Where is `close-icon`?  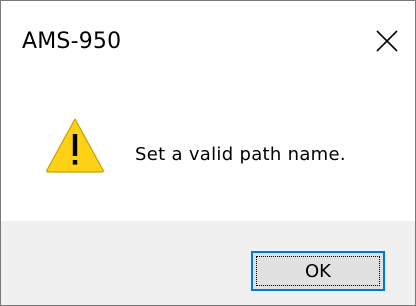
close-icon is located at coordinates (387, 41).